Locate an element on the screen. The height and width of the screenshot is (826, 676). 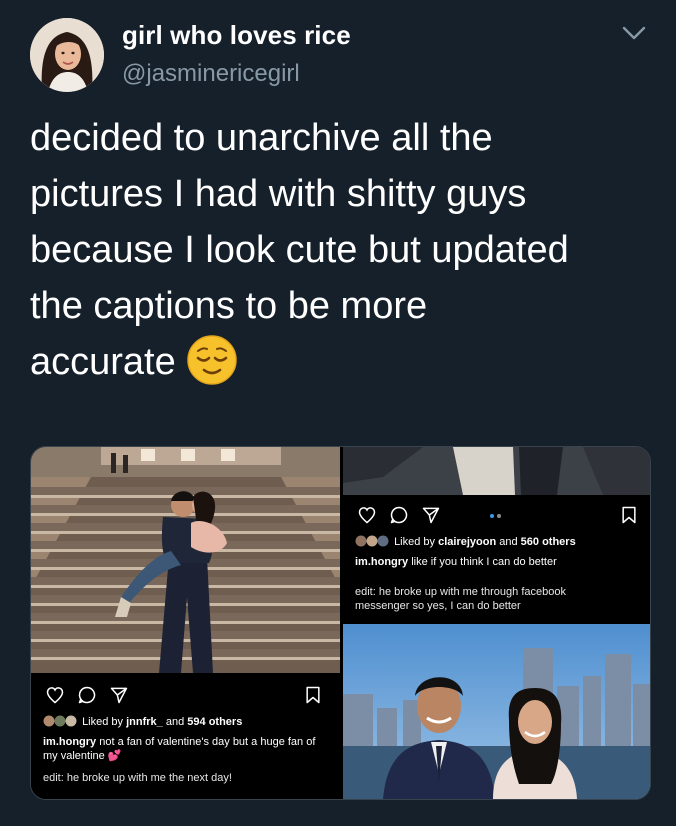
instagram-actions-right is located at coordinates (498, 516).